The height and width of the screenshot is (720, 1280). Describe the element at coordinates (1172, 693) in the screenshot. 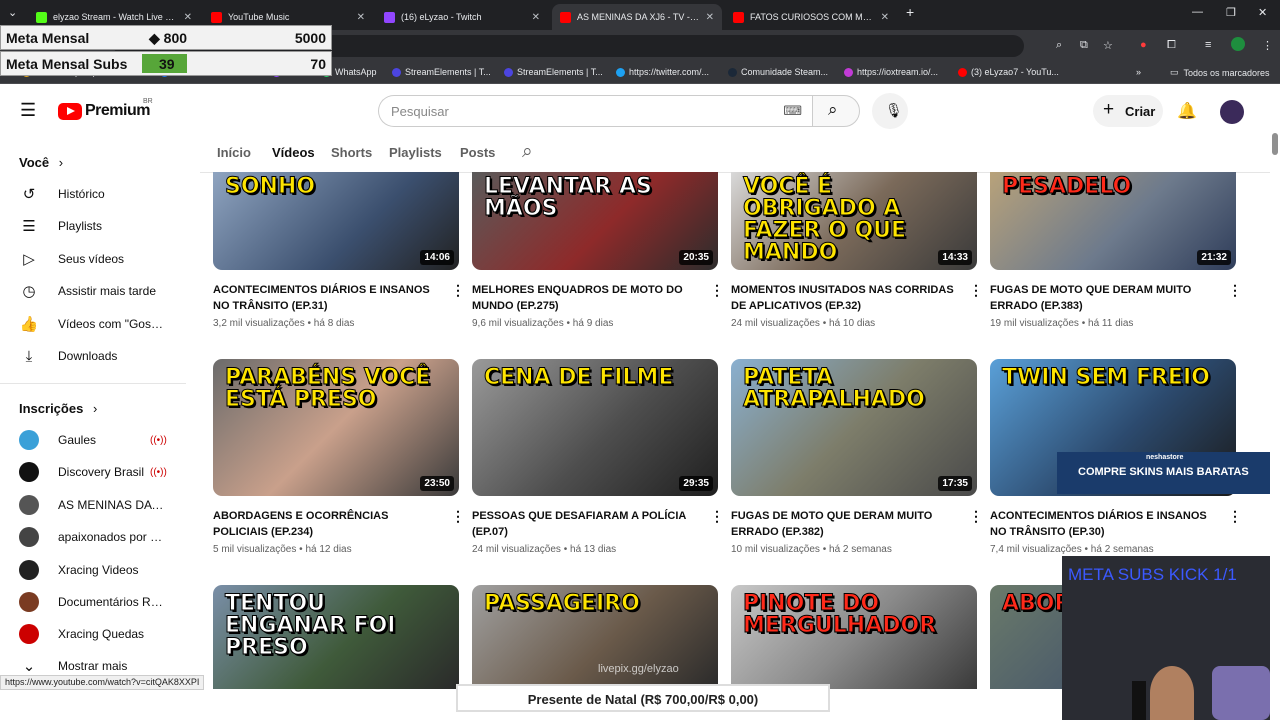

I see `streamer-head` at that location.